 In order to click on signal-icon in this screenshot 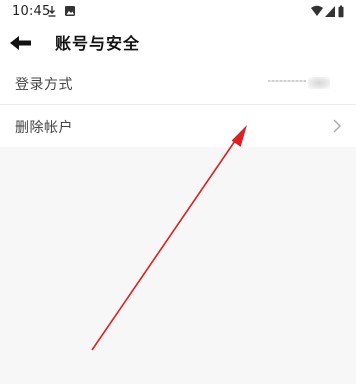, I will do `click(330, 11)`.